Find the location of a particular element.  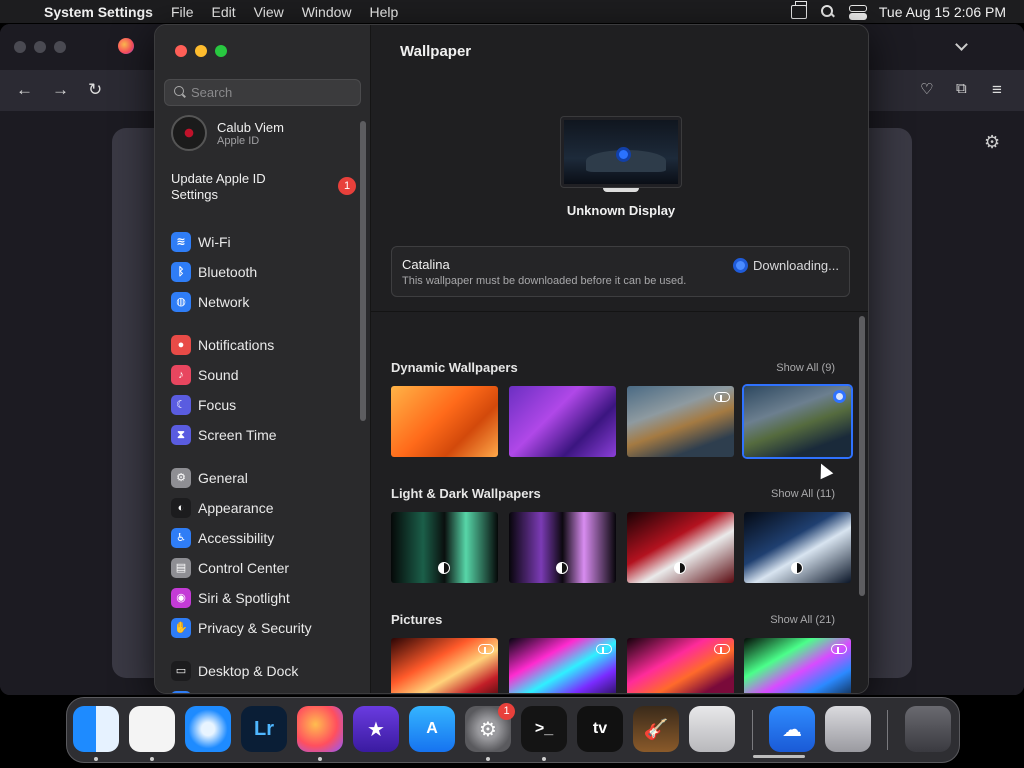

show-all-button-dynamic-wallpapers: Show All (9) is located at coordinates (793, 368).